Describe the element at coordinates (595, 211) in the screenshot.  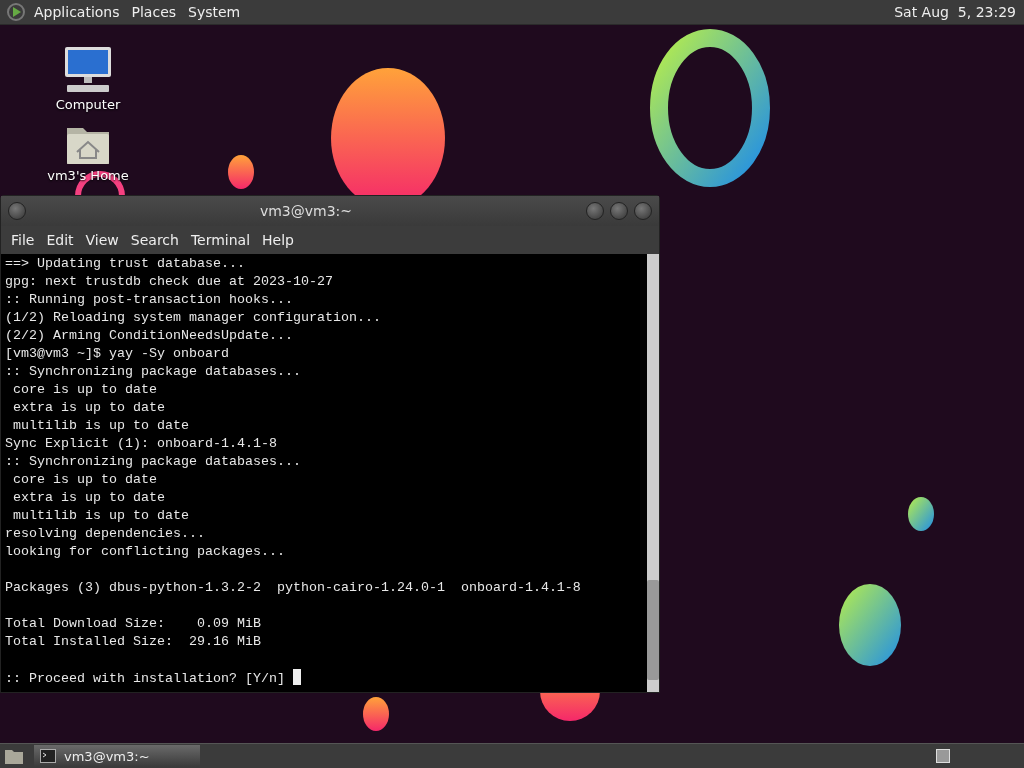
I see `minimize-button` at that location.